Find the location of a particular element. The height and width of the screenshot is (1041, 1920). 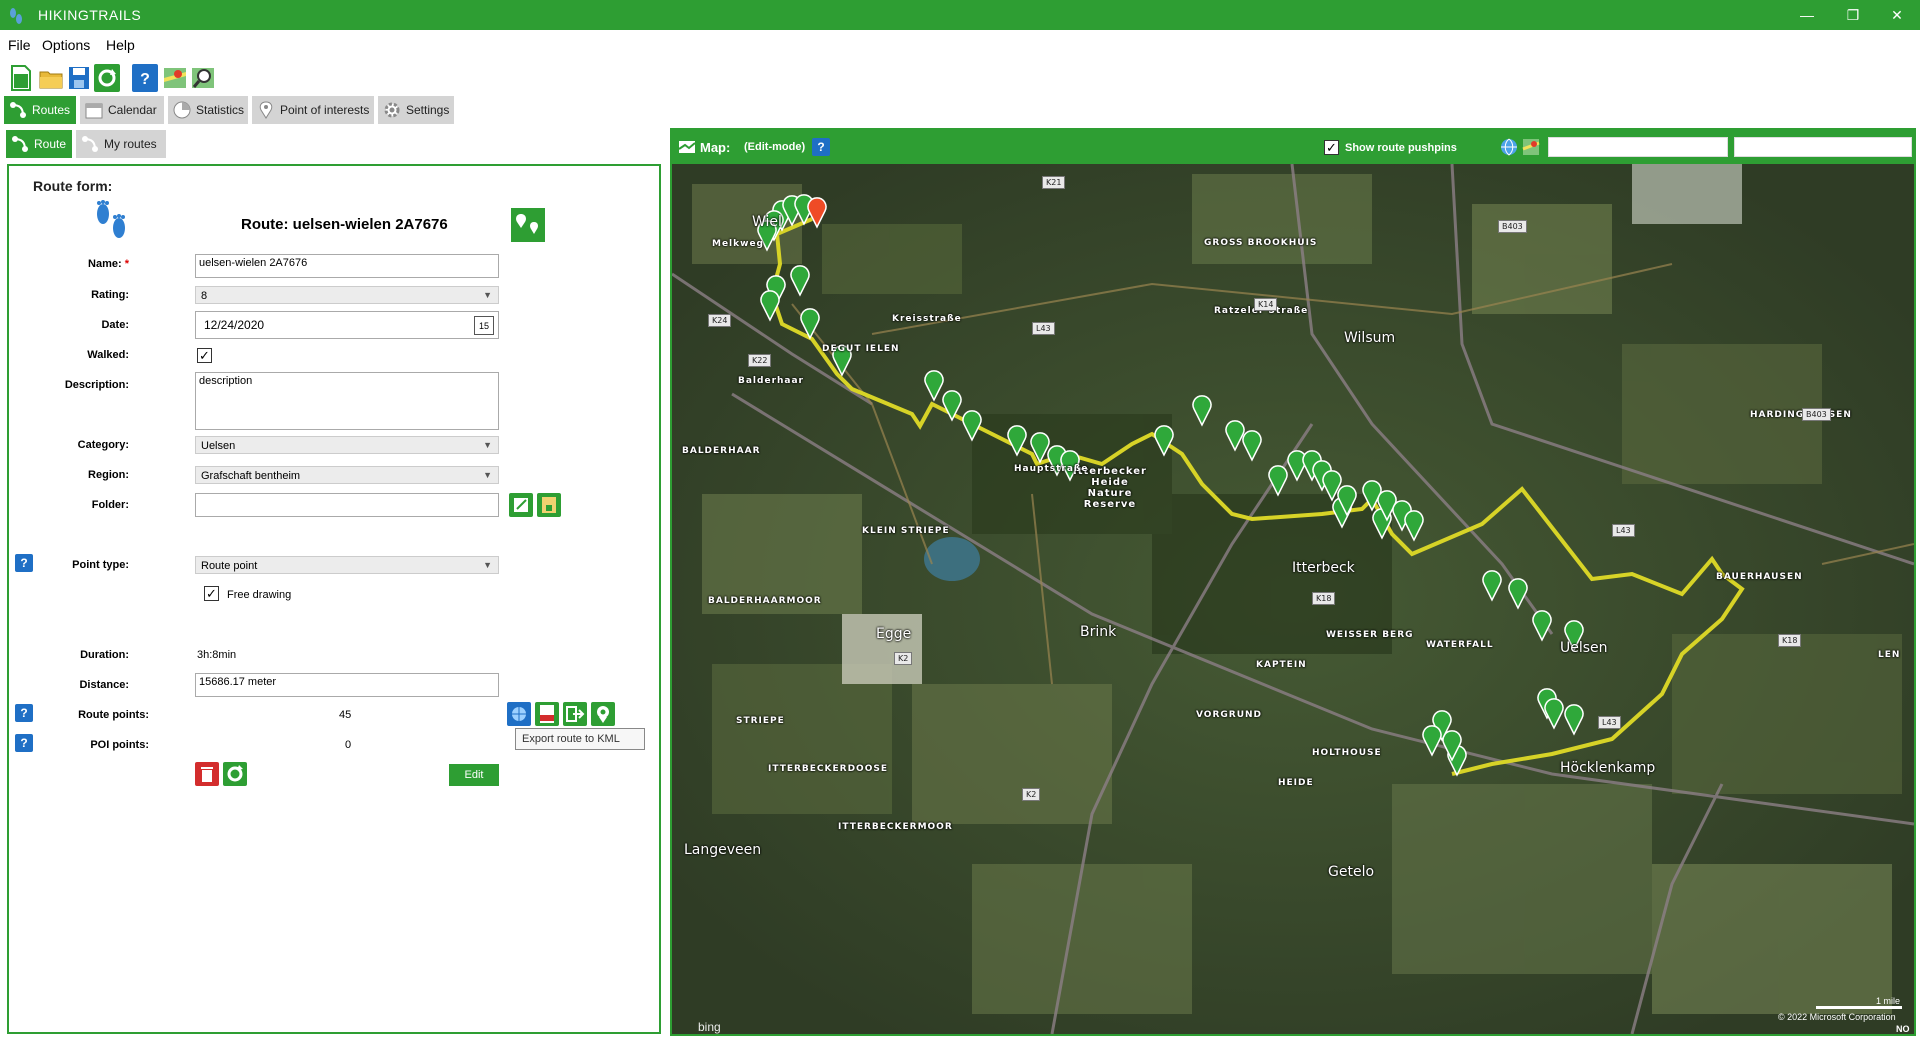

pie-chart-icon is located at coordinates (182, 110).